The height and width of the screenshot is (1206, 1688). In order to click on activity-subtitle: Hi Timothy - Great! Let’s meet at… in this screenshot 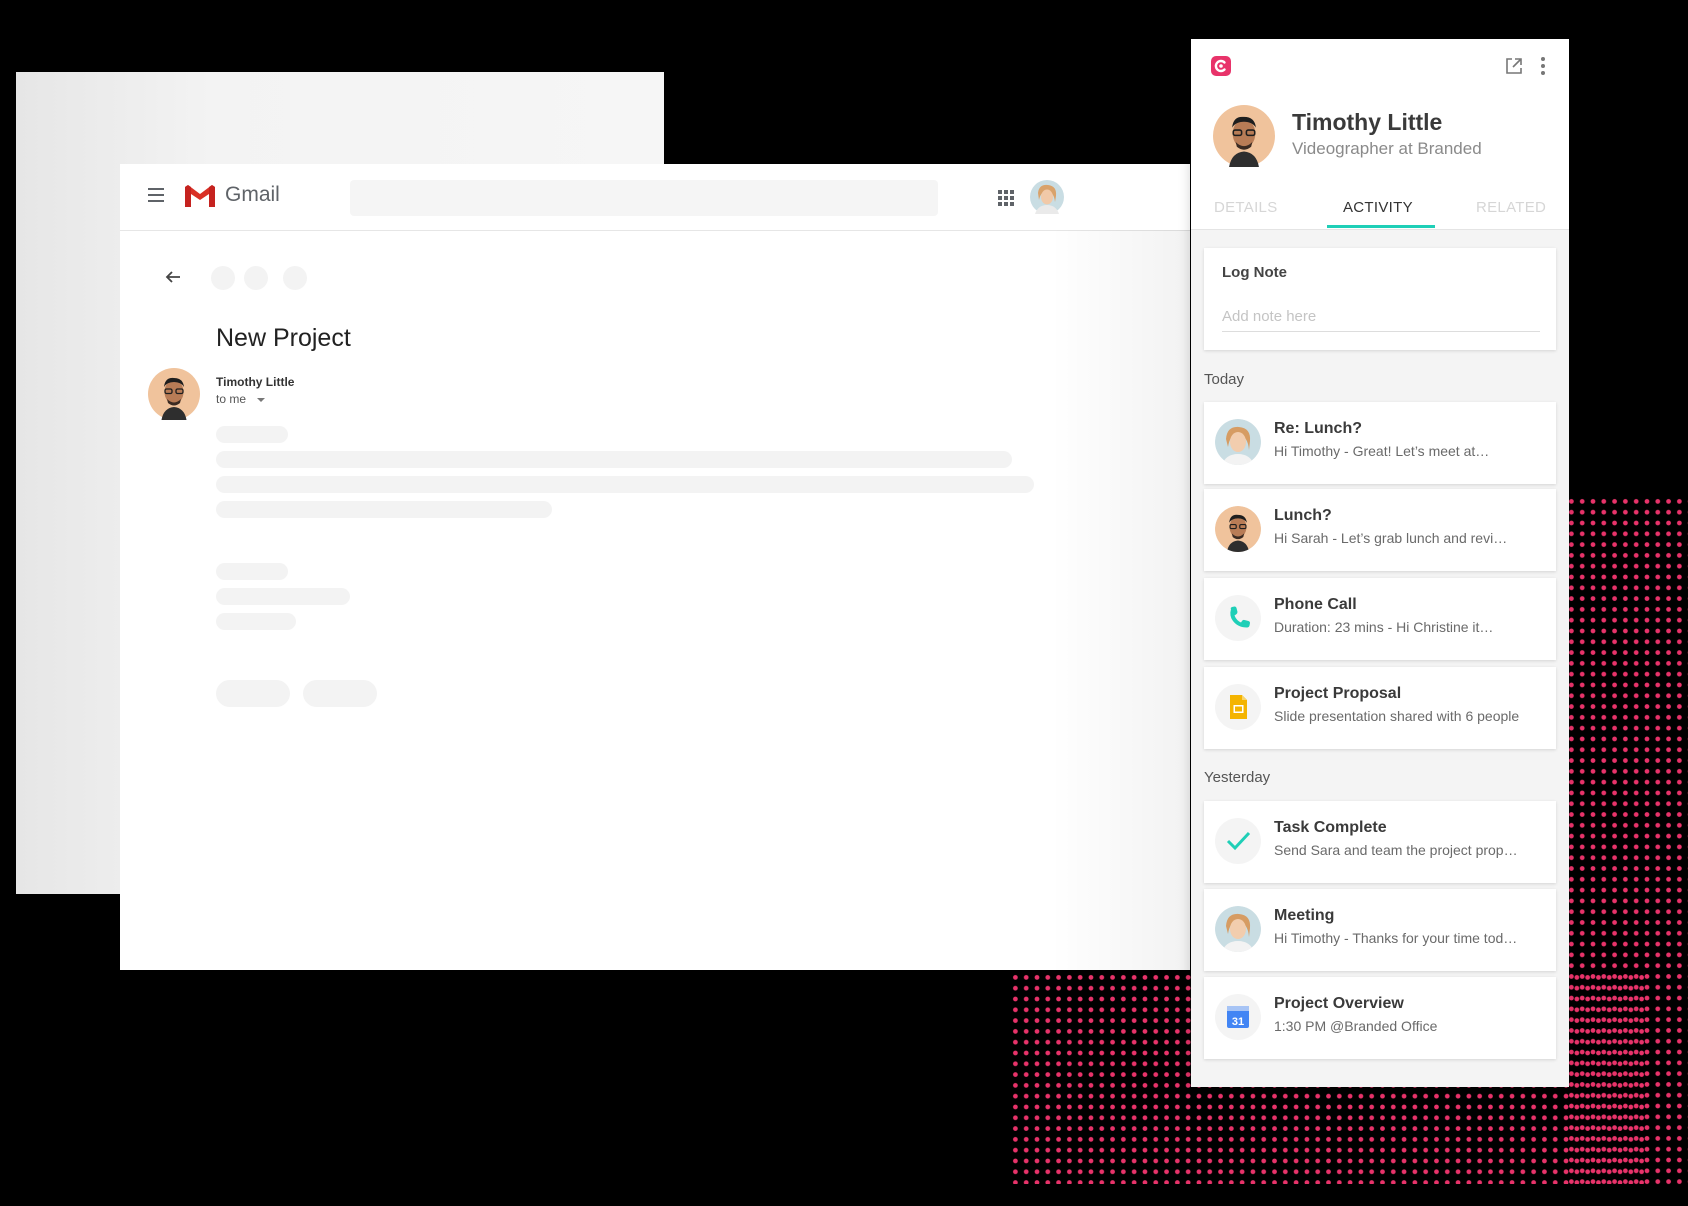, I will do `click(1382, 451)`.